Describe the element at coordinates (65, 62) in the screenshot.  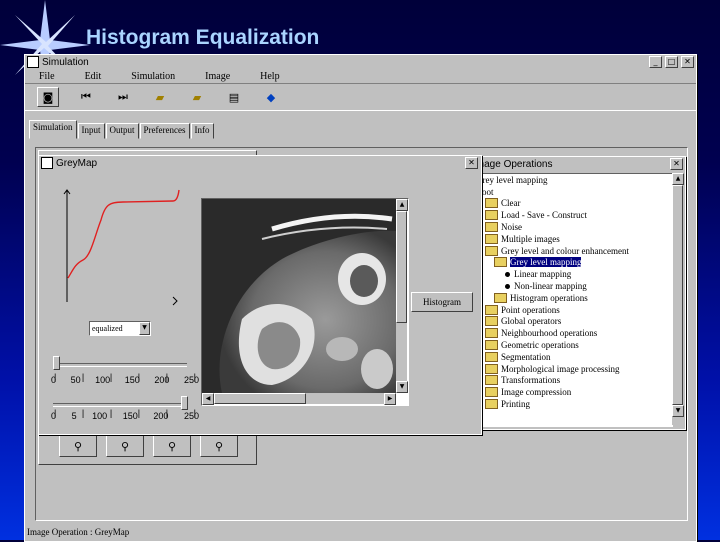
I see `window-title: Simulation` at that location.